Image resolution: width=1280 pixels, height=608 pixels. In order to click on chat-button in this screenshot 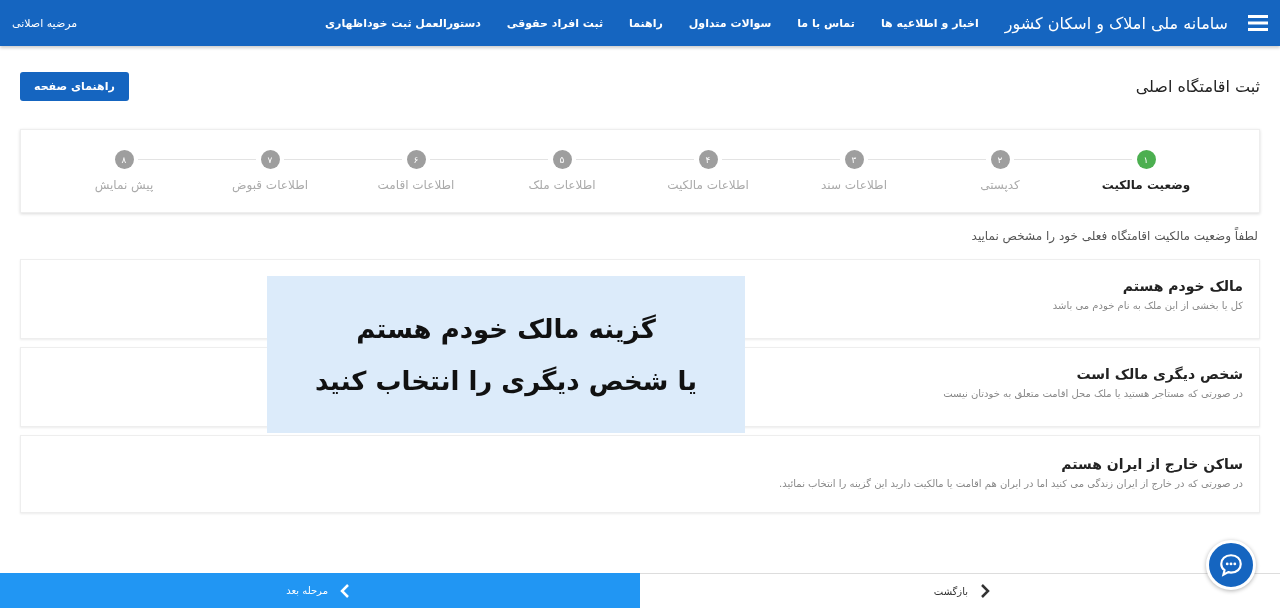, I will do `click(1231, 565)`.